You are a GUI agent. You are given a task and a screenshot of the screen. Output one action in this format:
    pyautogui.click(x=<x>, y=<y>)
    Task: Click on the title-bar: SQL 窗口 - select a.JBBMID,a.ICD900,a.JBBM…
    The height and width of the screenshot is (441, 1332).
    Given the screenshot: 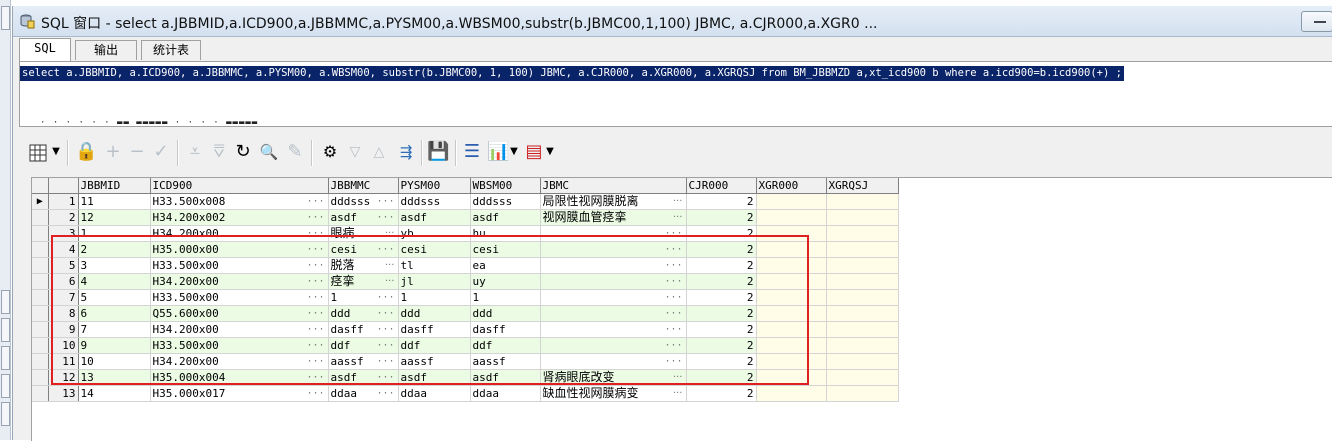 What is the action you would take?
    pyautogui.click(x=672, y=21)
    